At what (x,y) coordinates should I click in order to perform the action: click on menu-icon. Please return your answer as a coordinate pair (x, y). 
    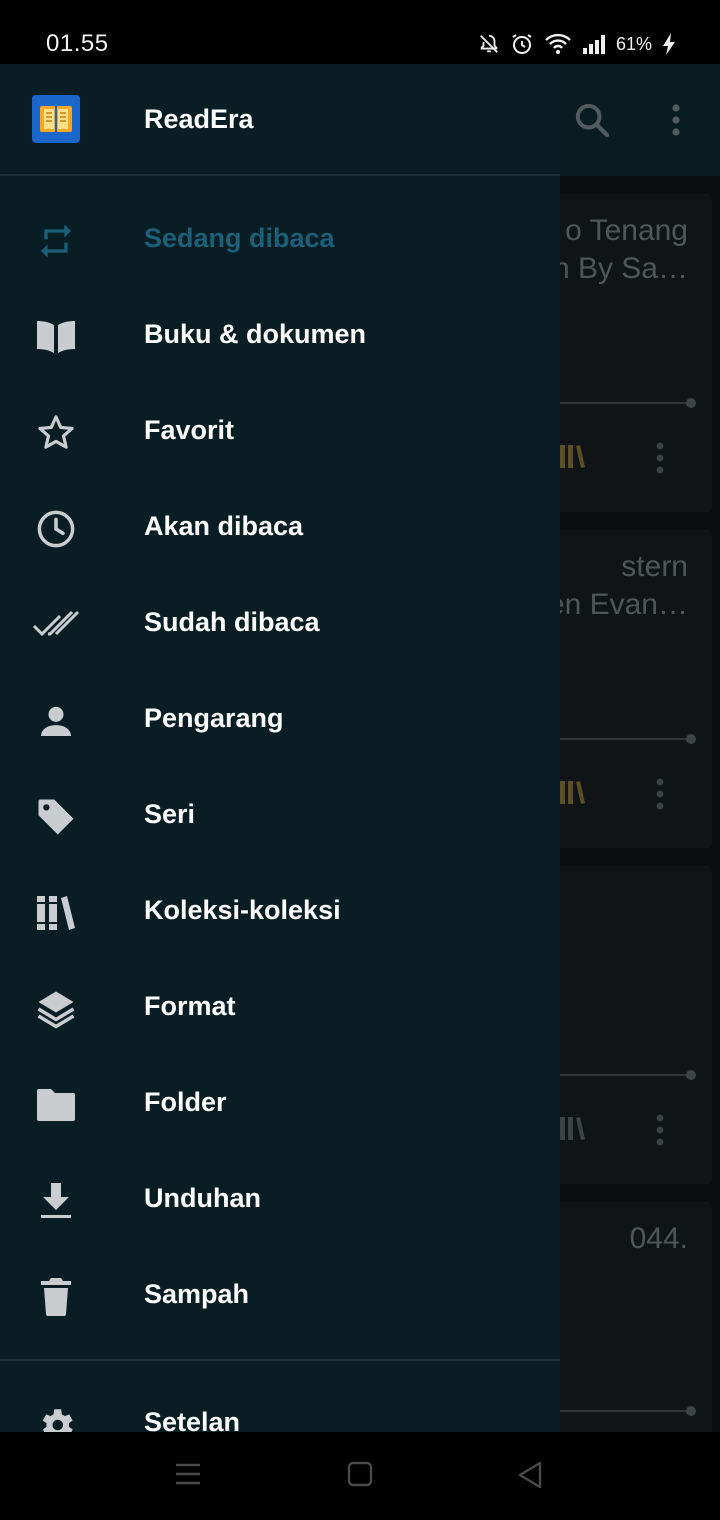
    Looking at the image, I should click on (188, 1476).